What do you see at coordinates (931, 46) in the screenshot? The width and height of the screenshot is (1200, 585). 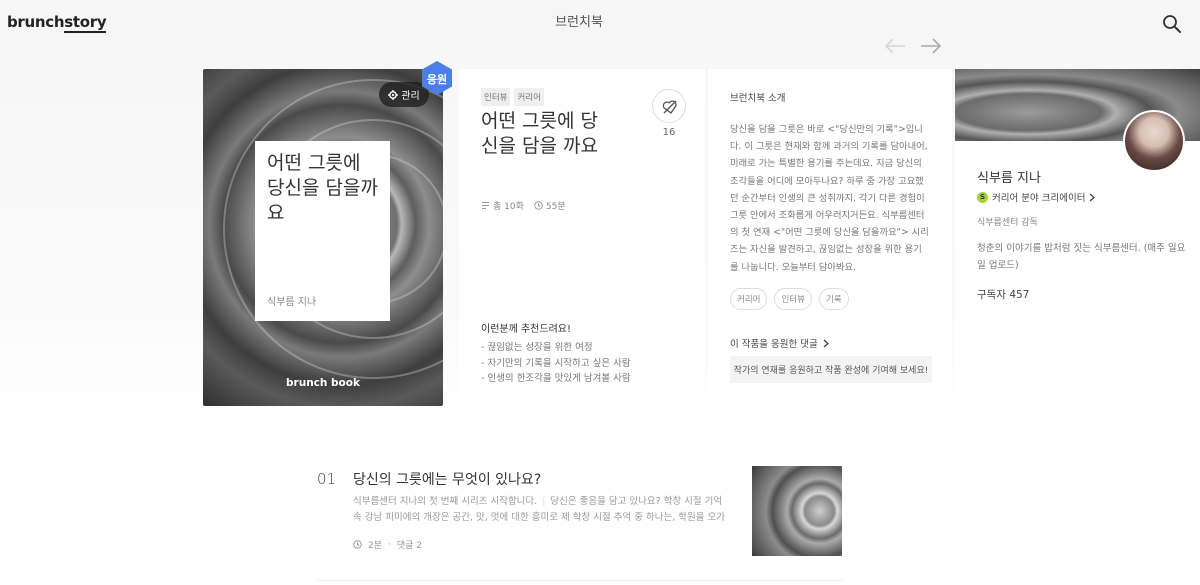 I see `arrow-right-icon` at bounding box center [931, 46].